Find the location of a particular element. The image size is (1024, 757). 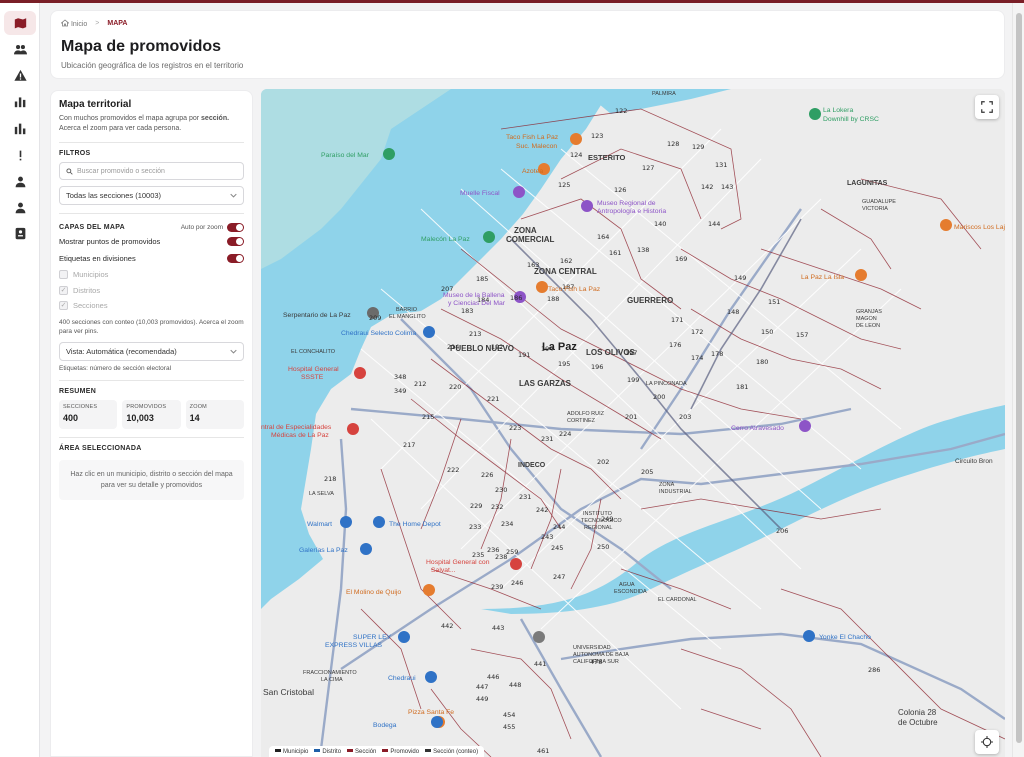

auto-zoom-toggle is located at coordinates (235, 227).